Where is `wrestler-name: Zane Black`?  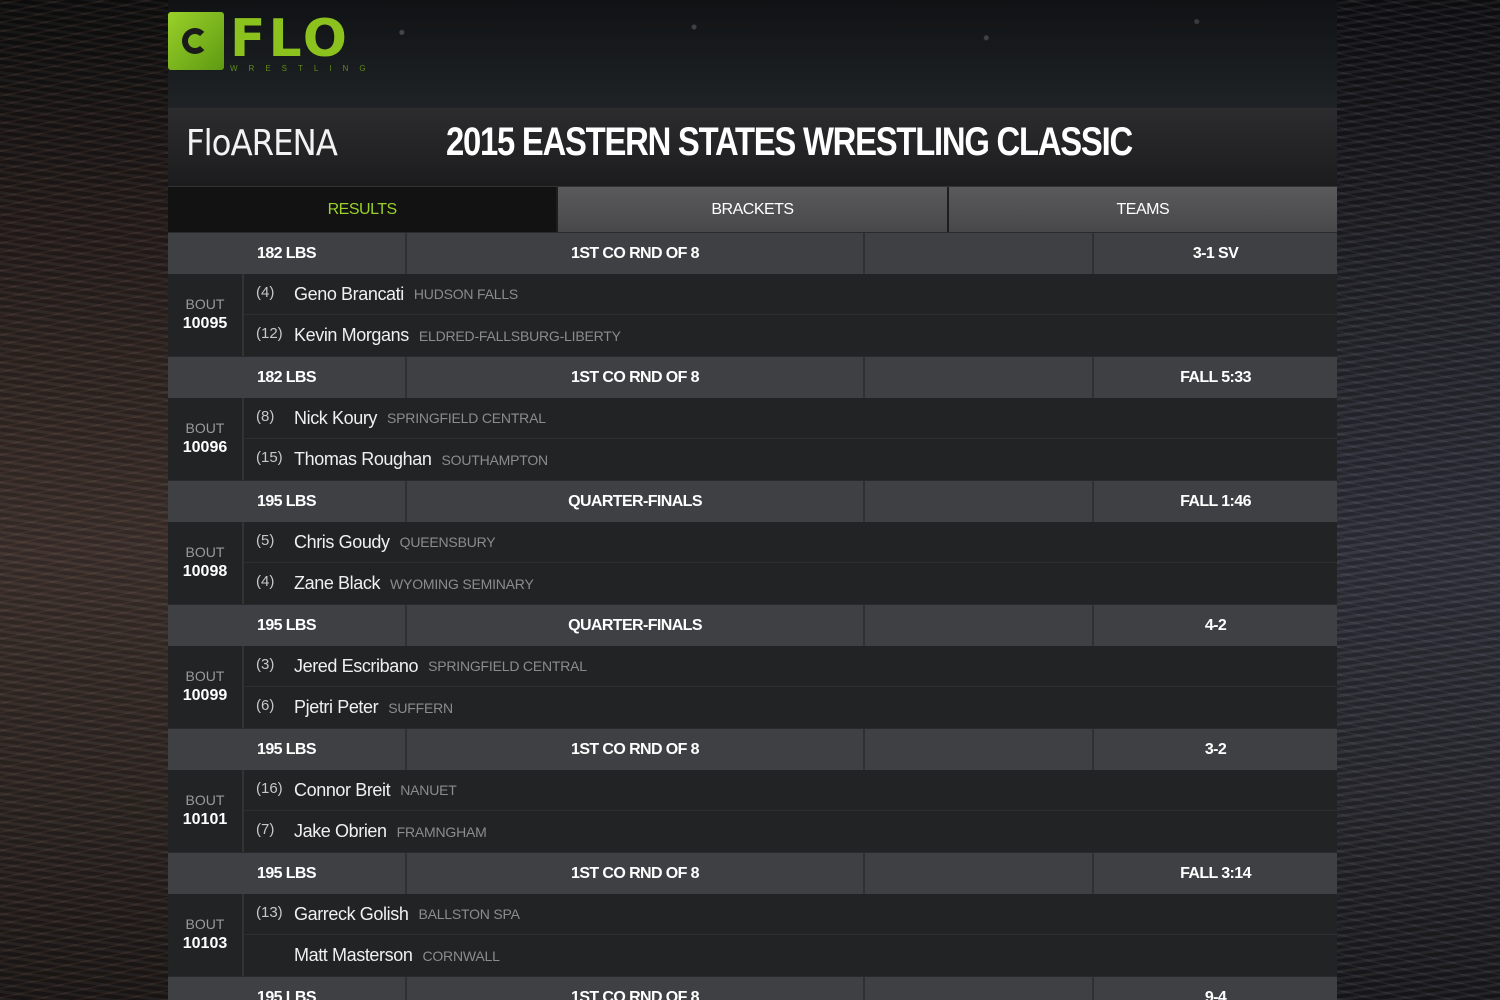
wrestler-name: Zane Black is located at coordinates (337, 583).